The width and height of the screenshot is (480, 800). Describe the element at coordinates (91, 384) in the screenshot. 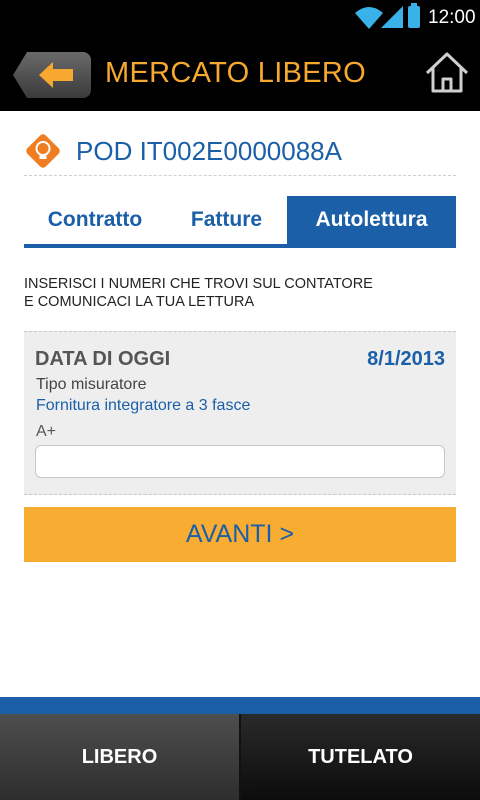

I see `meter-type-label: Tipo misuratore` at that location.